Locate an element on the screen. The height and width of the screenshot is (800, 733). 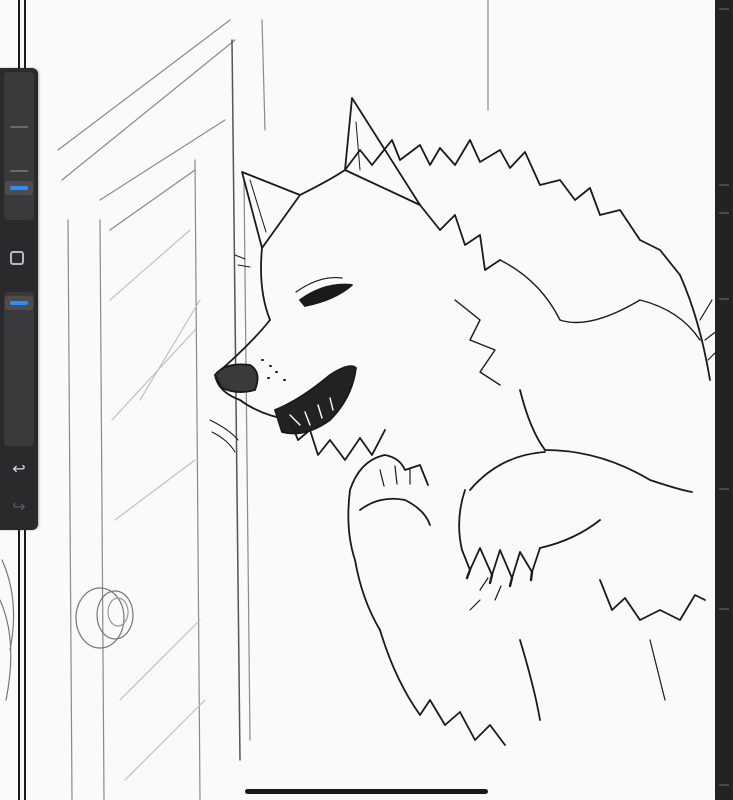
brush-size-thumb is located at coordinates (19, 188).